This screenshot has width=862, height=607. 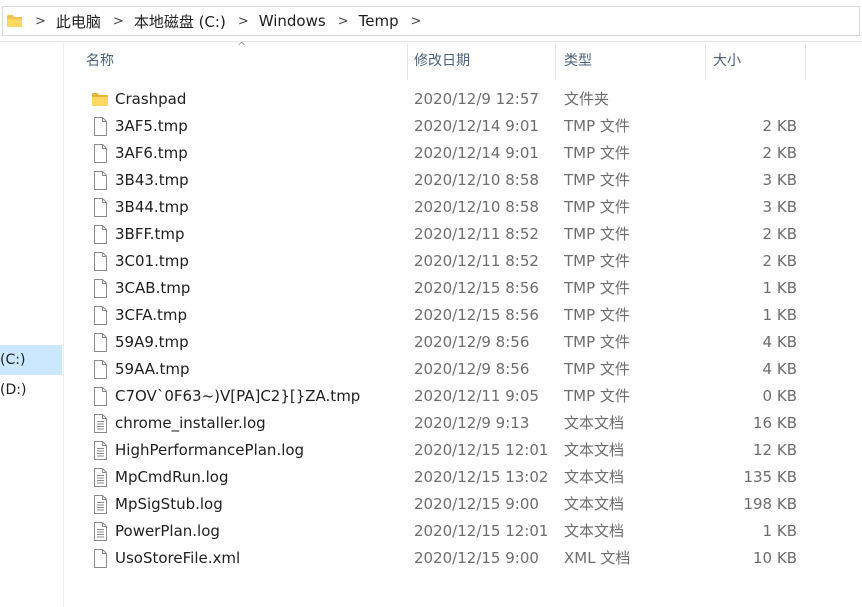 I want to click on column-name: 名称, so click(x=243, y=62).